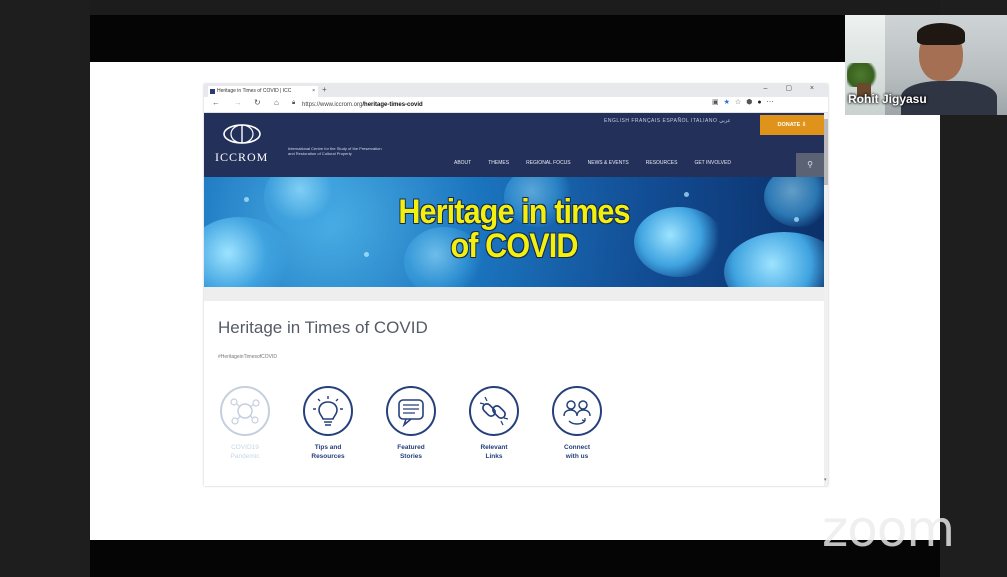 The height and width of the screenshot is (577, 1007). I want to click on feature-label: Featured Stories, so click(411, 452).